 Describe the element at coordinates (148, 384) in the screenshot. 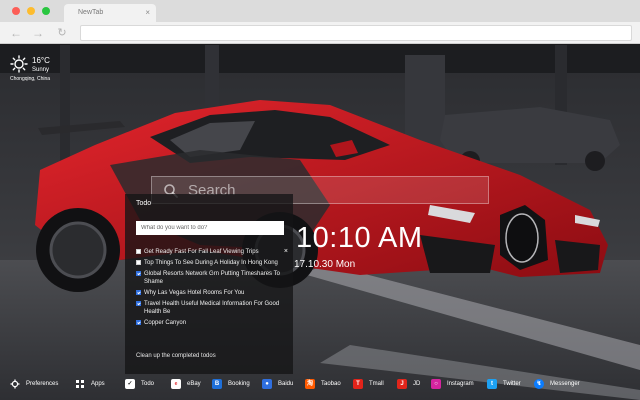

I see `todo-button-label: Todo` at that location.